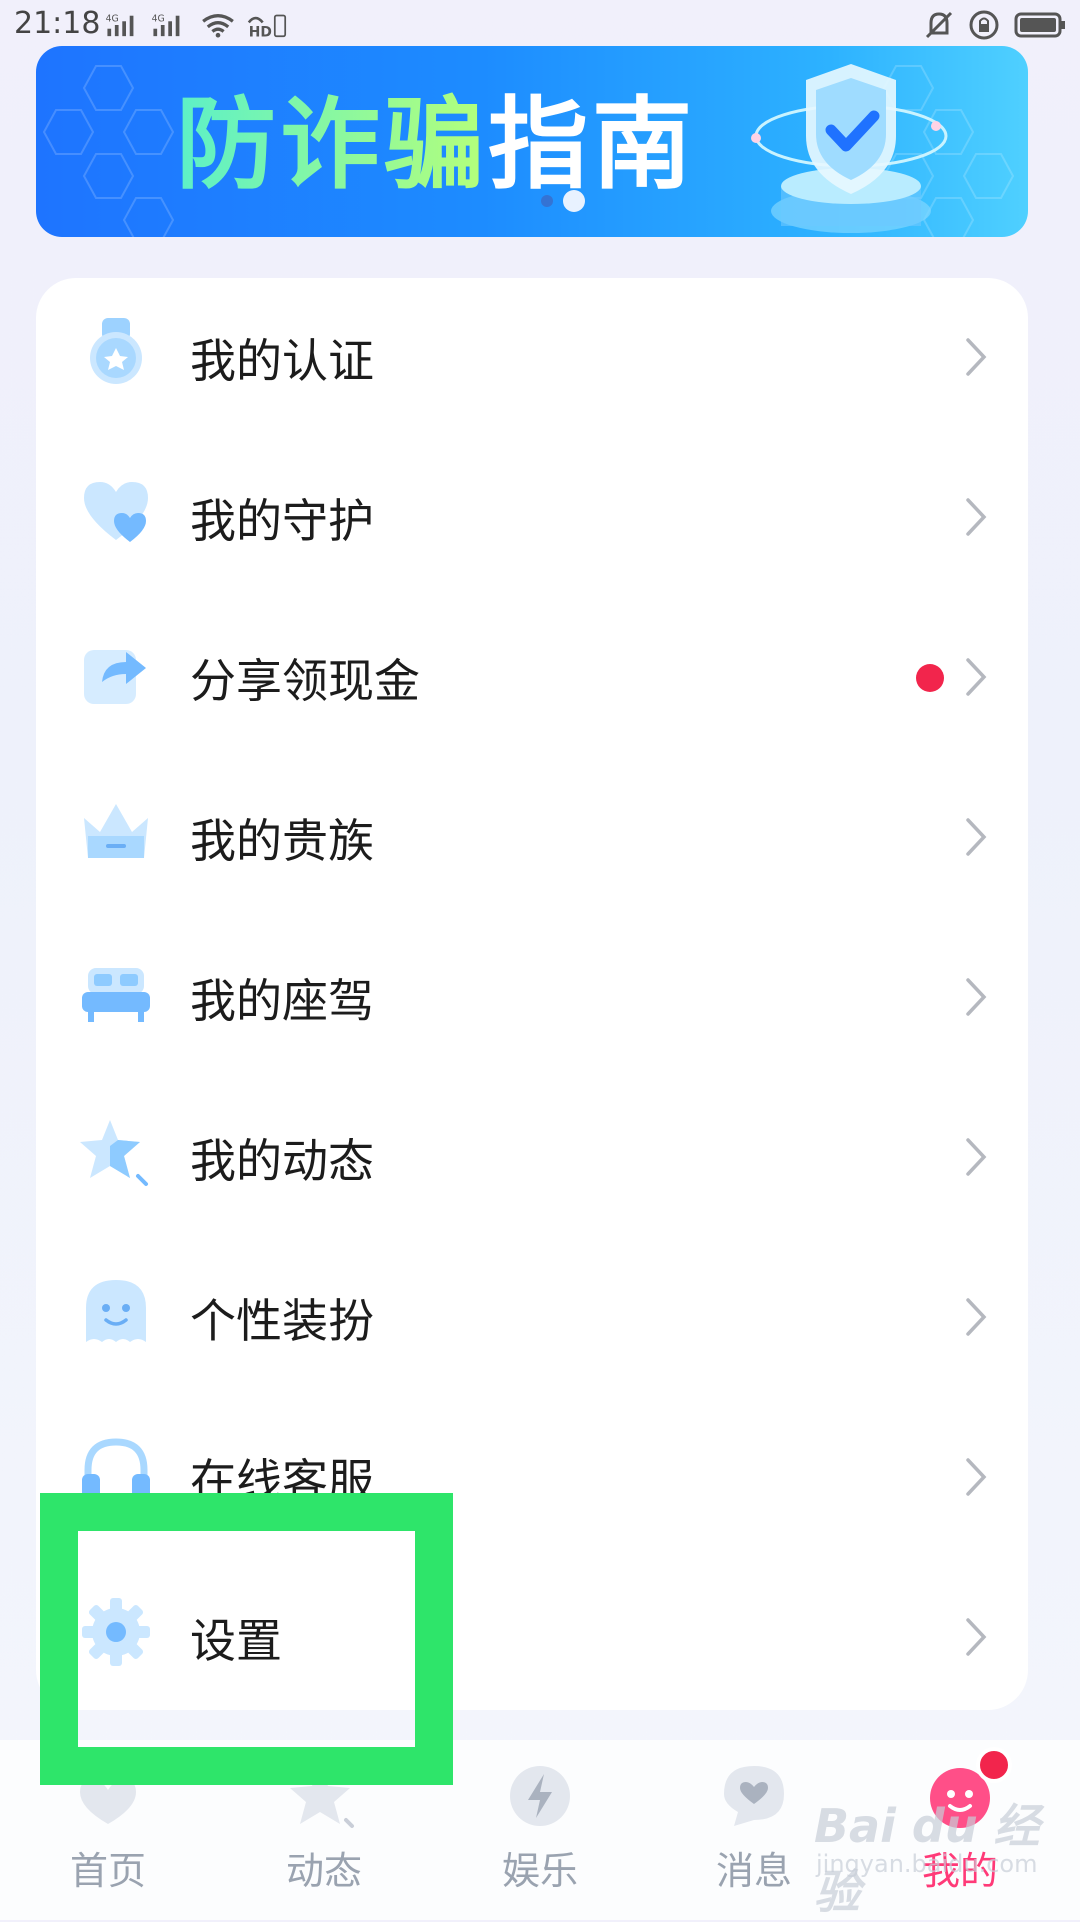 This screenshot has height=1922, width=1080. Describe the element at coordinates (116, 831) in the screenshot. I see `crown-icon` at that location.